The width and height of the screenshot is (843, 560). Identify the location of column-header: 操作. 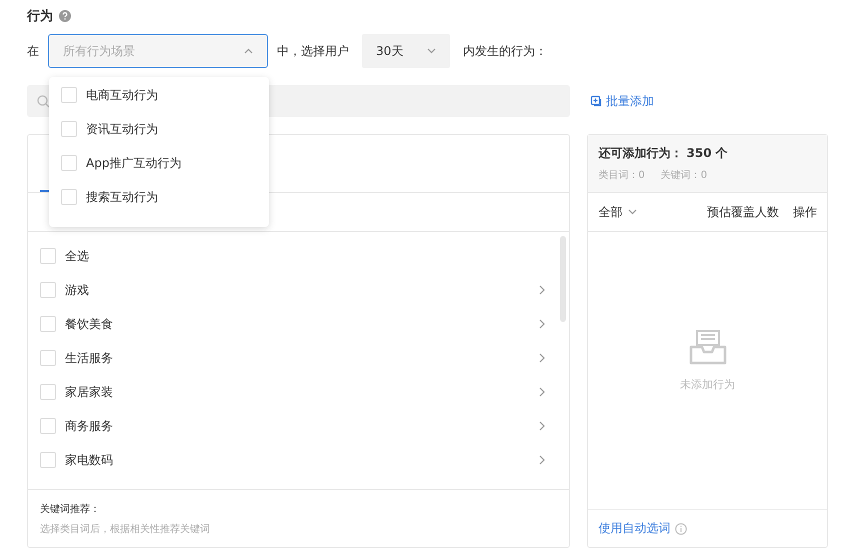
(805, 212).